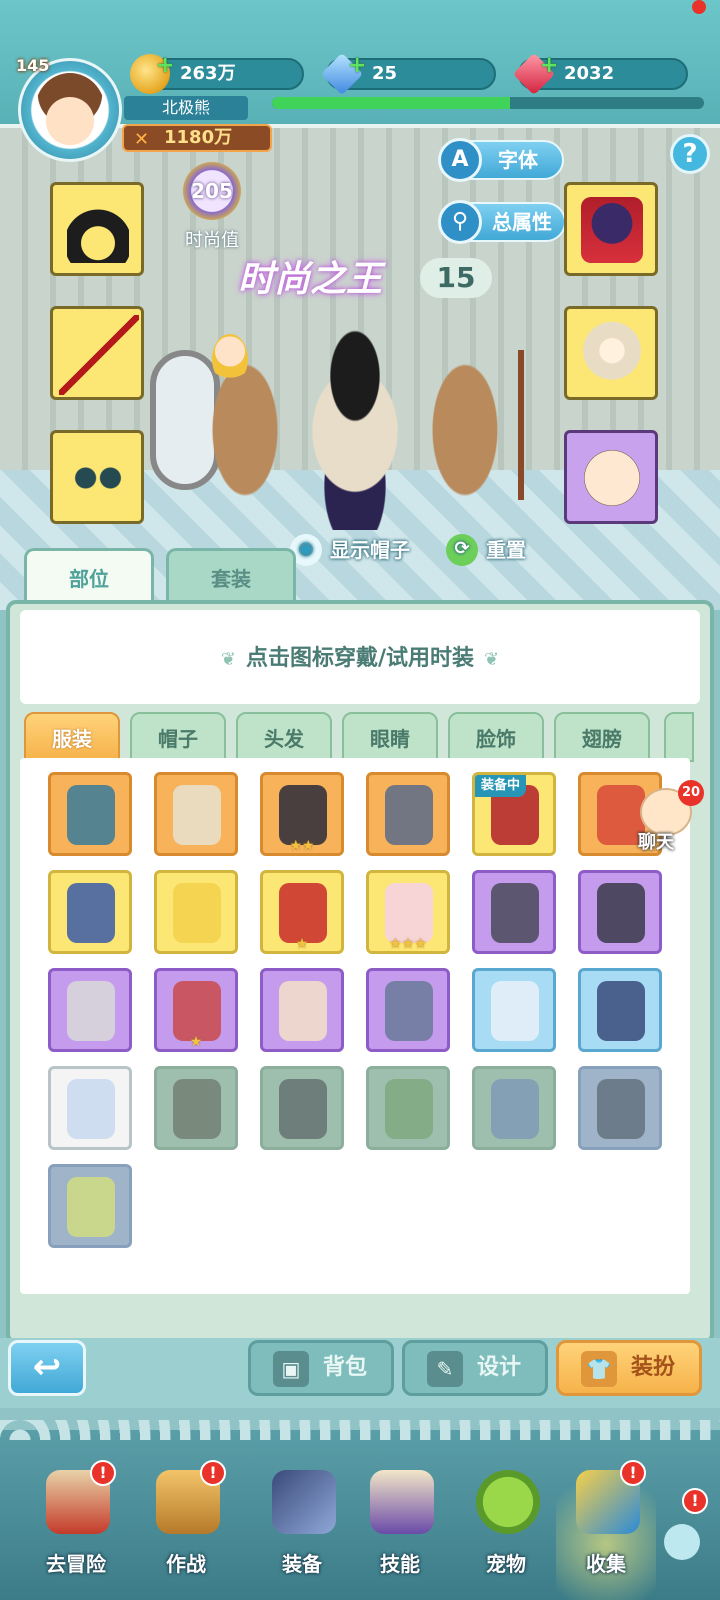 This screenshot has height=1600, width=720. What do you see at coordinates (599, 1369) in the screenshot?
I see `shirt-icon: 👕` at bounding box center [599, 1369].